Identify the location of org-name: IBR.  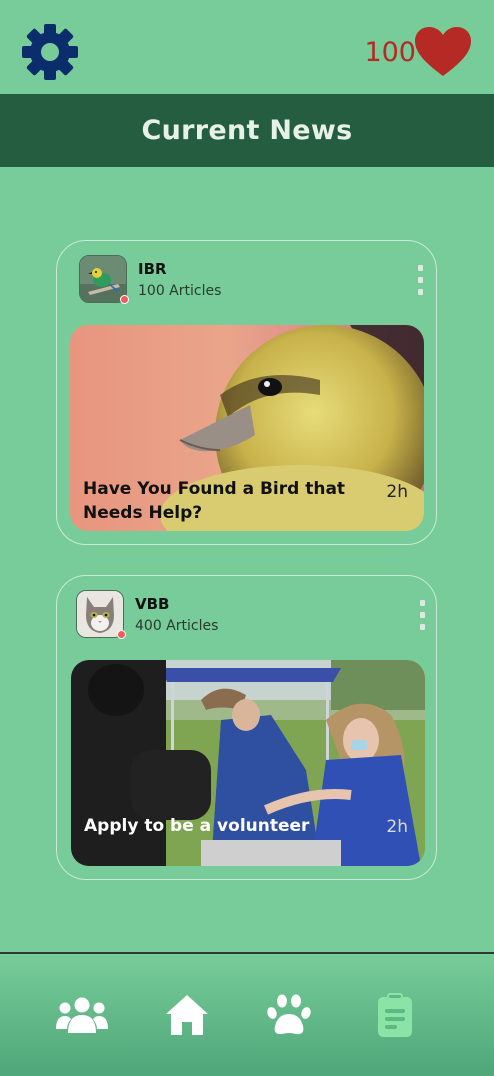
(152, 269).